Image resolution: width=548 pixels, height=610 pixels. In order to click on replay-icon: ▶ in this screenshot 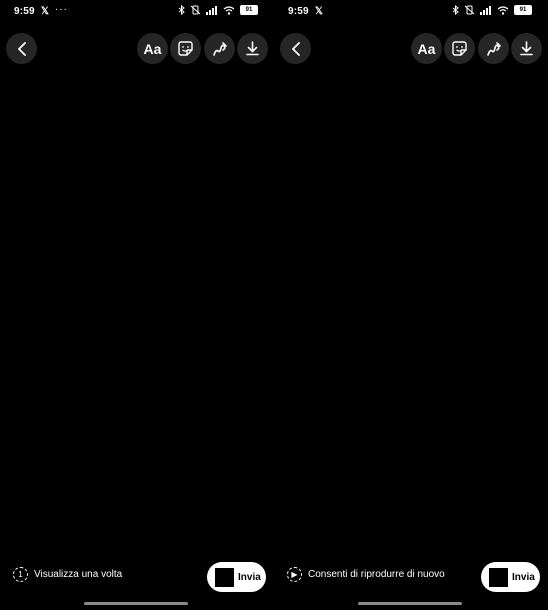, I will do `click(294, 574)`.